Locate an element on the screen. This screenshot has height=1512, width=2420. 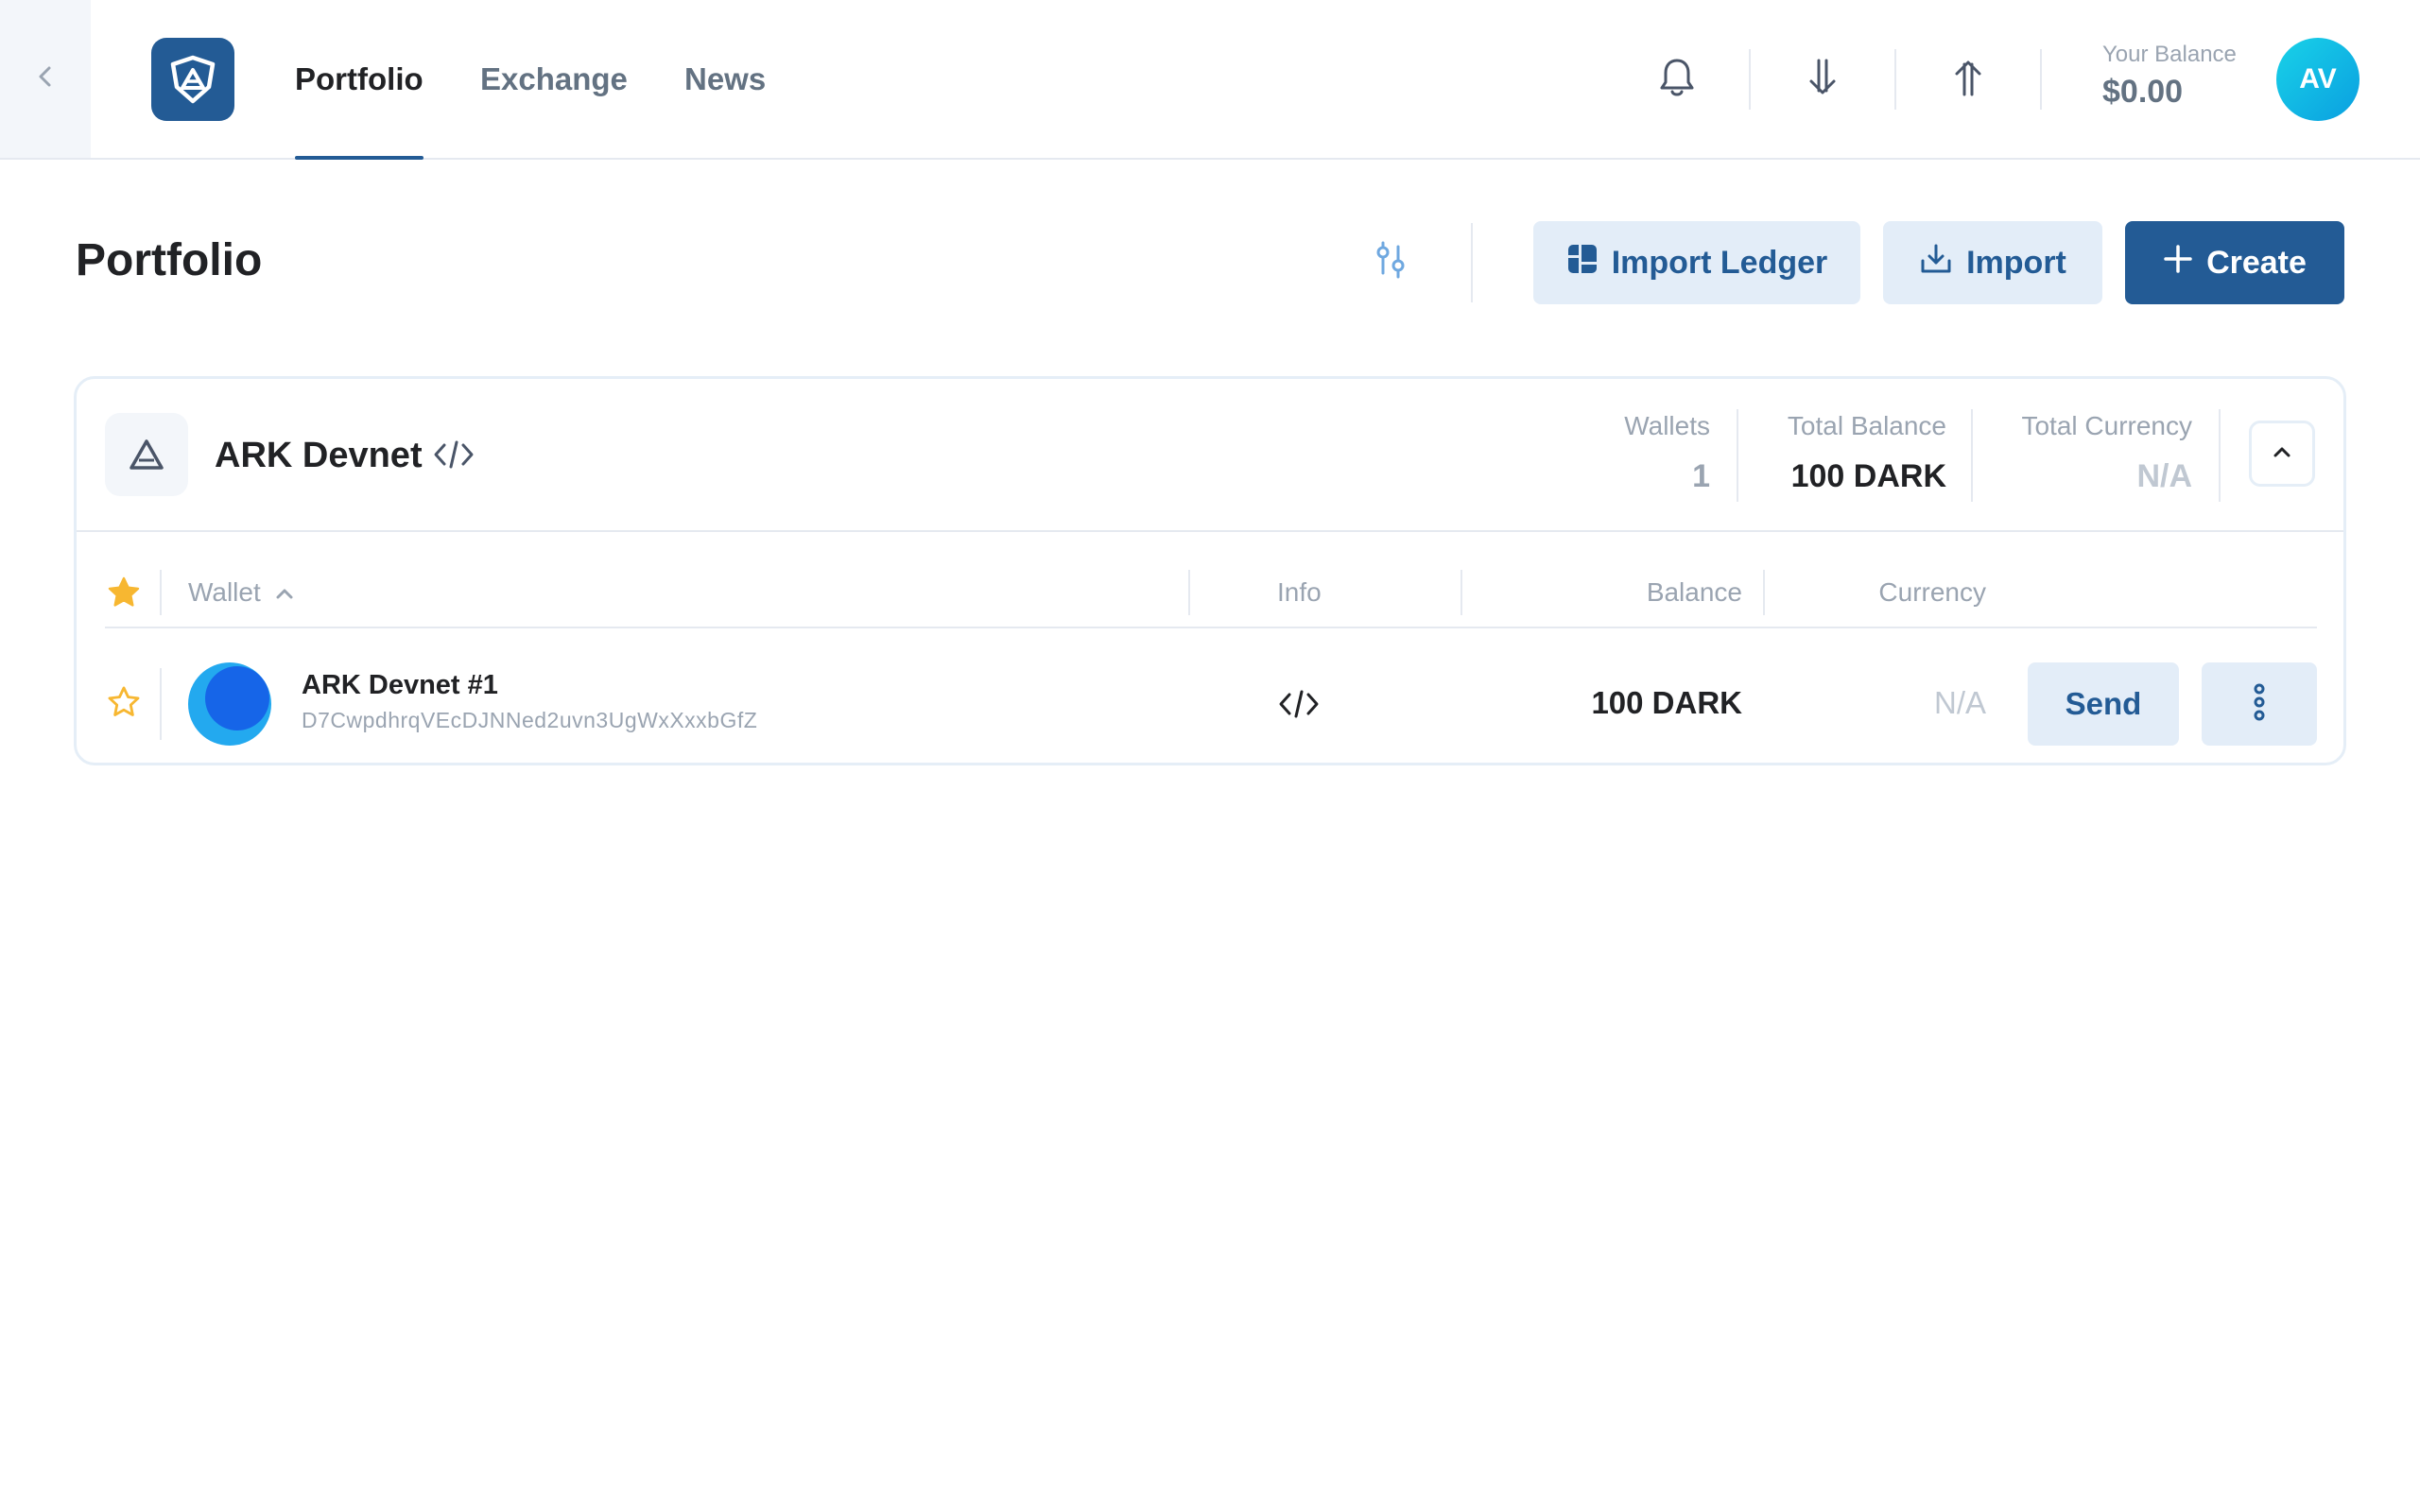
wallet-table-header: Wallet Info Balance Currency is located at coordinates (1211, 596).